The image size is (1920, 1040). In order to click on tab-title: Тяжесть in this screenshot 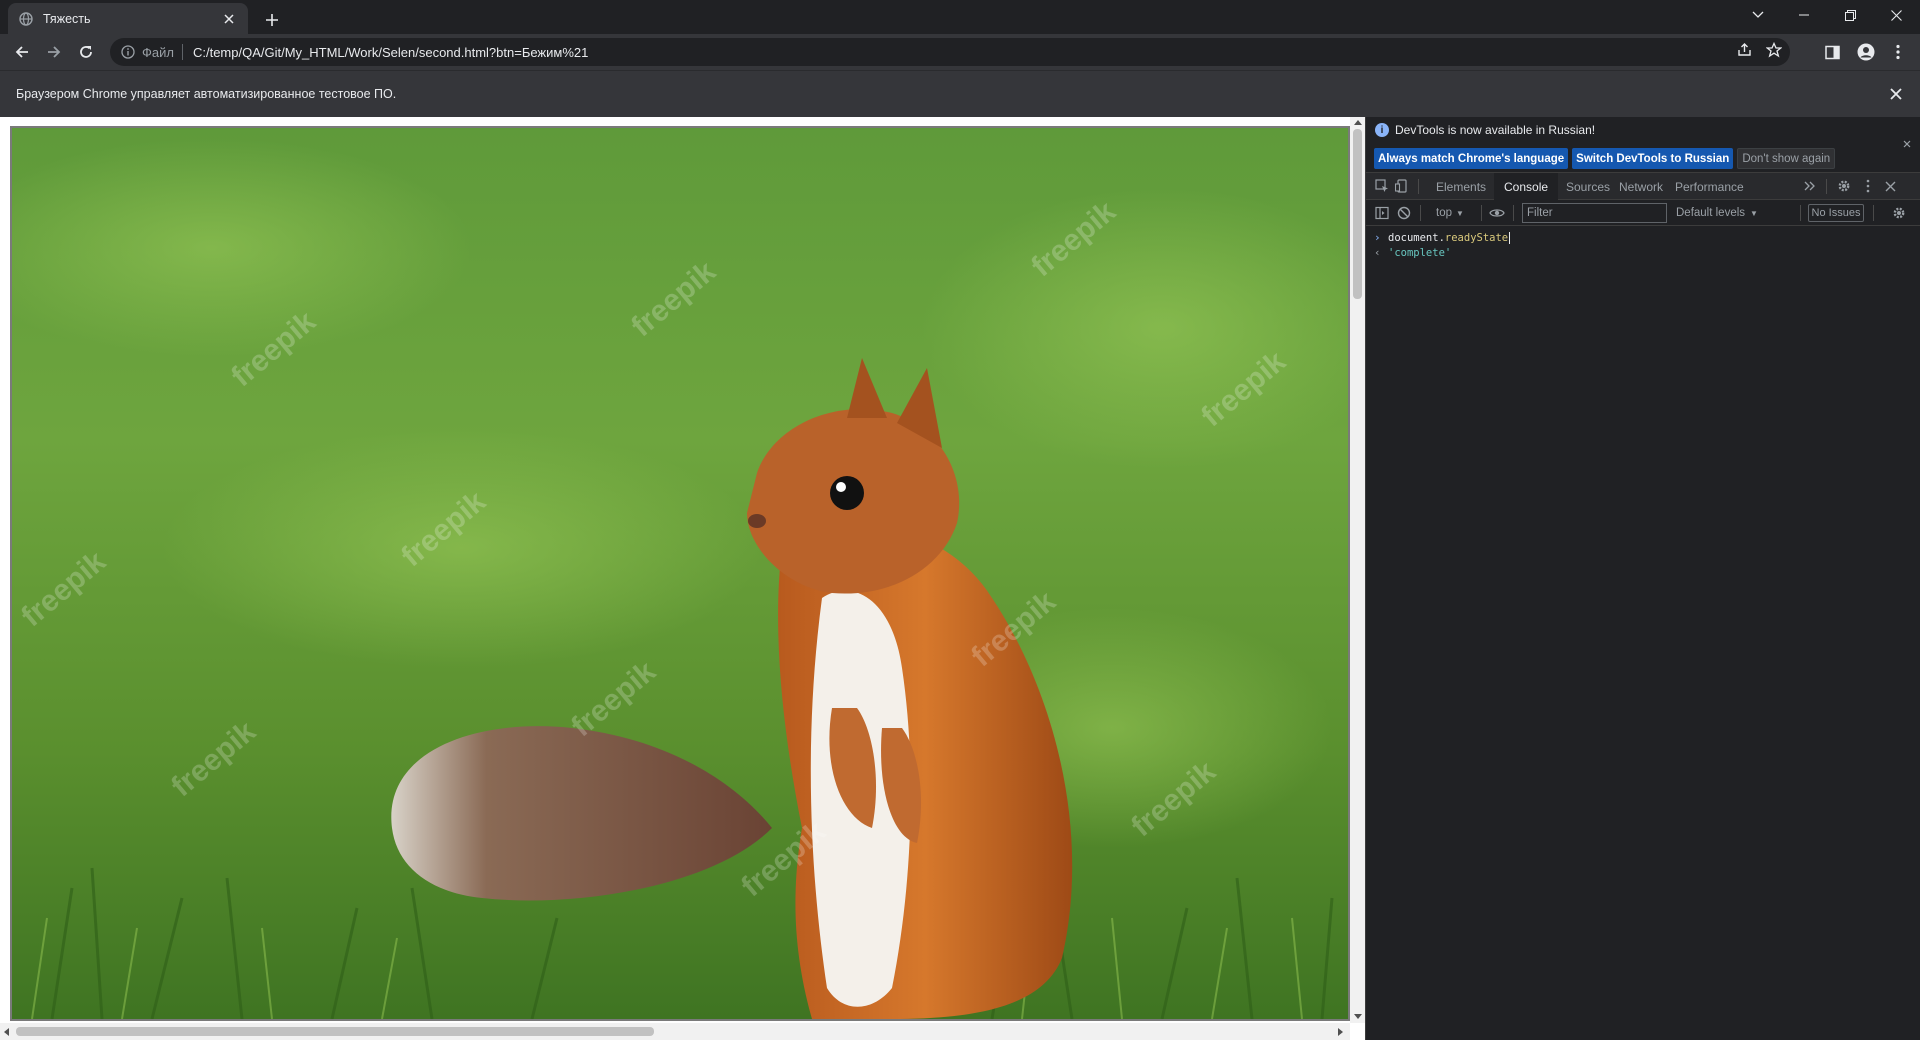, I will do `click(67, 18)`.